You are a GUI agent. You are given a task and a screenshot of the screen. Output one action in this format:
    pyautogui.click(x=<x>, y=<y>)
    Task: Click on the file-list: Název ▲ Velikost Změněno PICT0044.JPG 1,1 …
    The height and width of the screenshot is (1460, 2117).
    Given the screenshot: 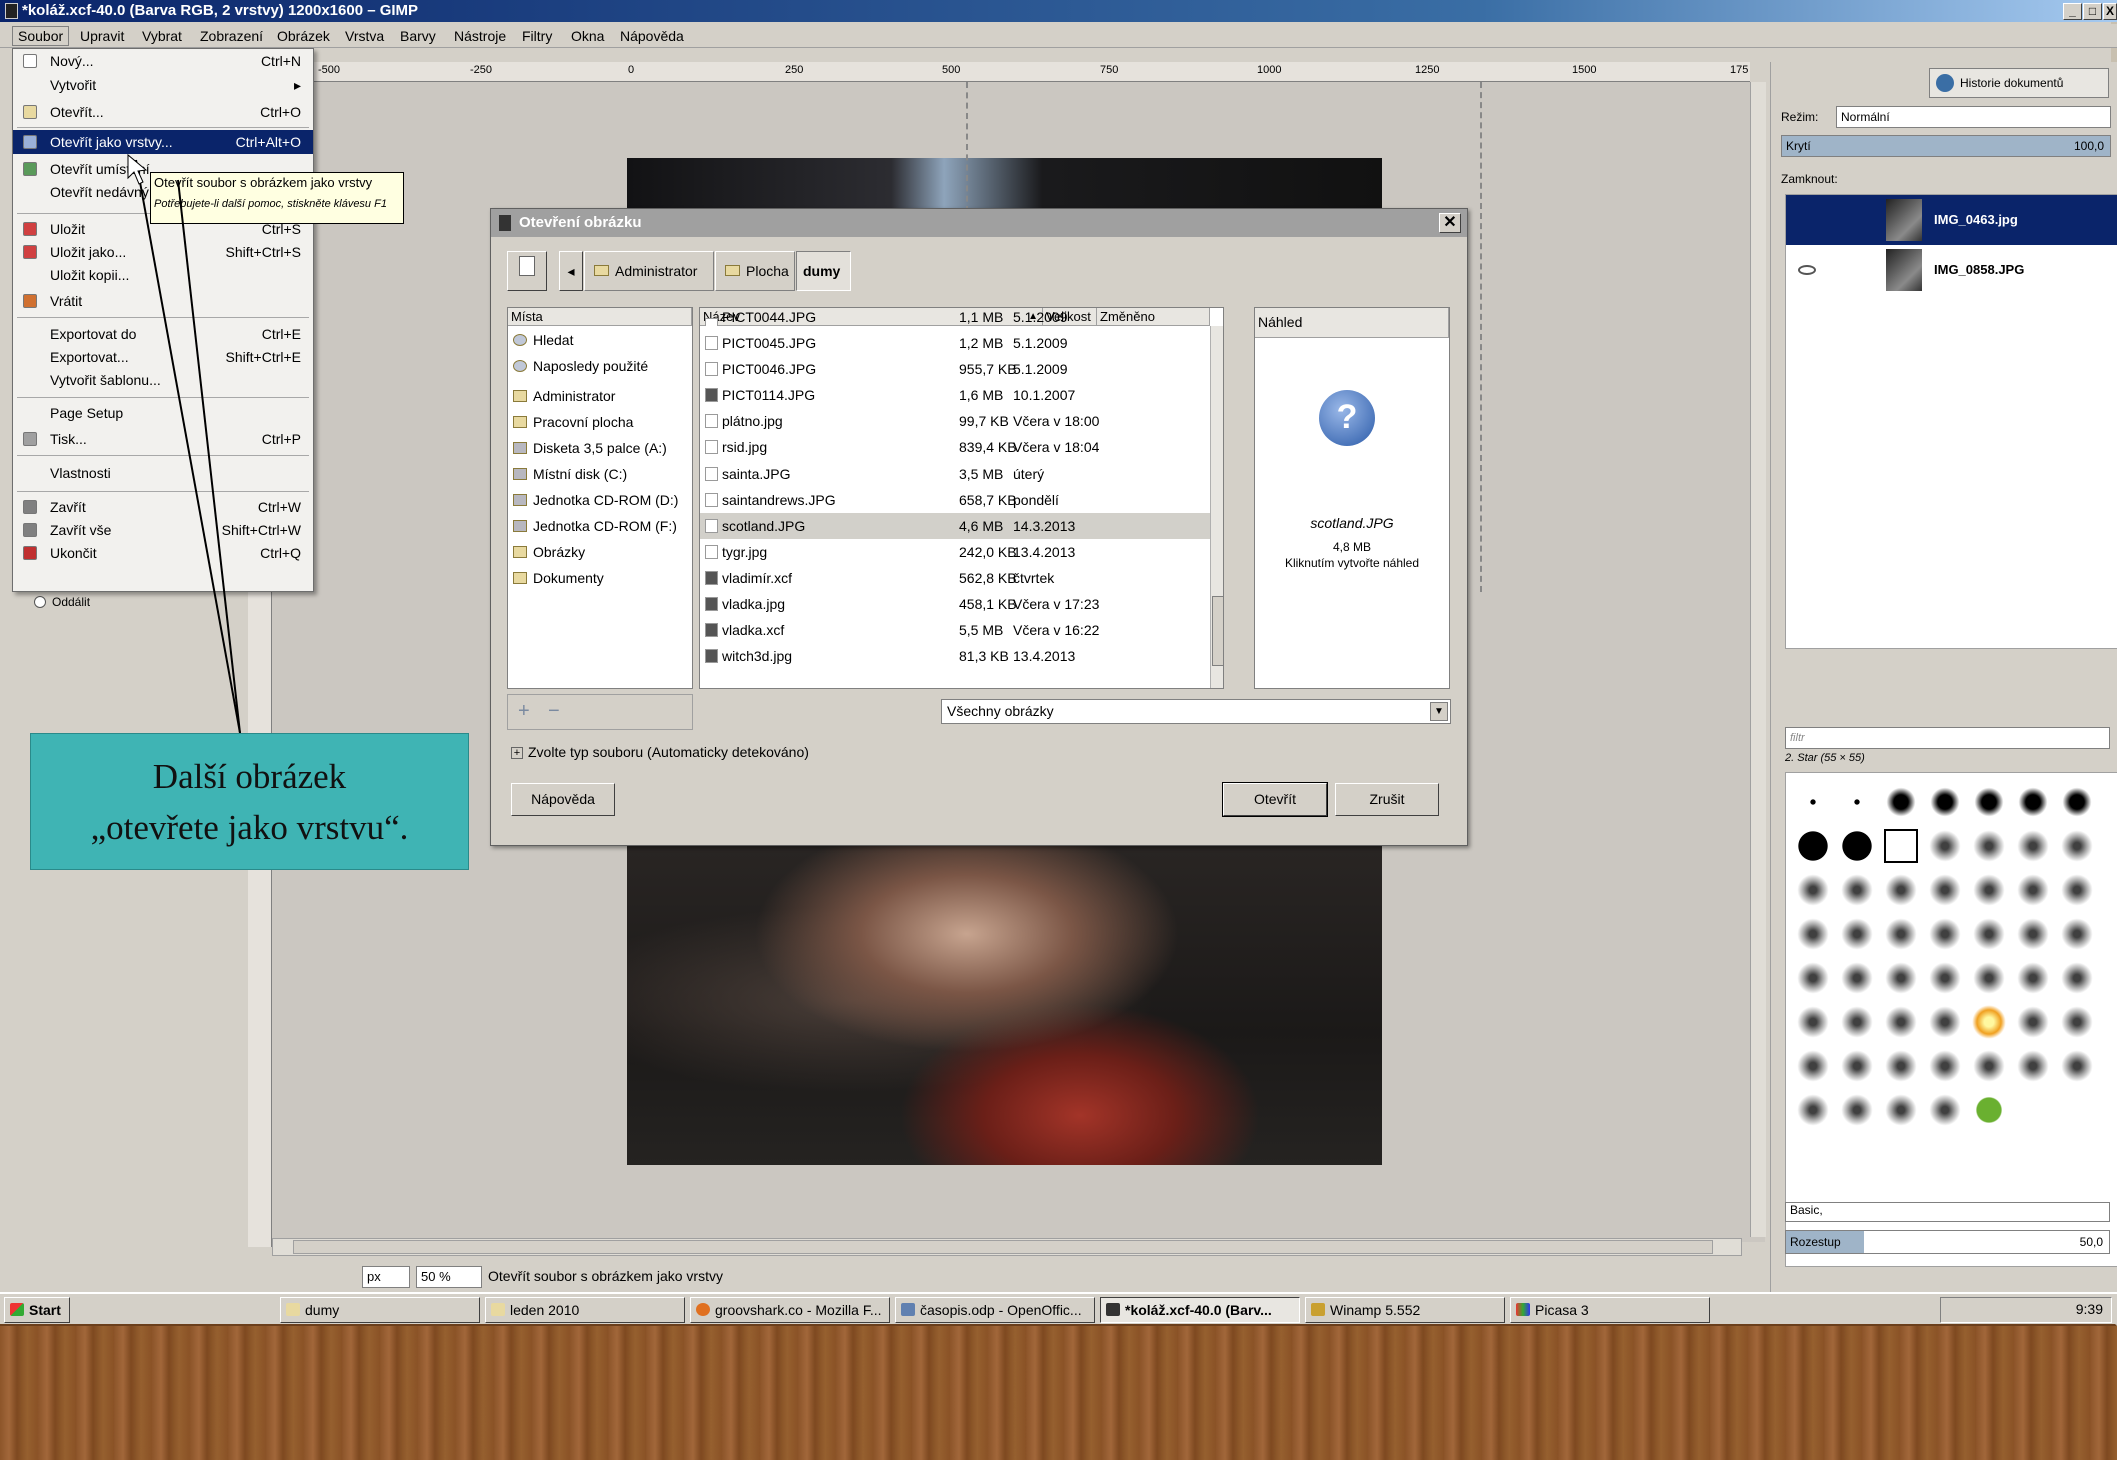 What is the action you would take?
    pyautogui.click(x=961, y=498)
    